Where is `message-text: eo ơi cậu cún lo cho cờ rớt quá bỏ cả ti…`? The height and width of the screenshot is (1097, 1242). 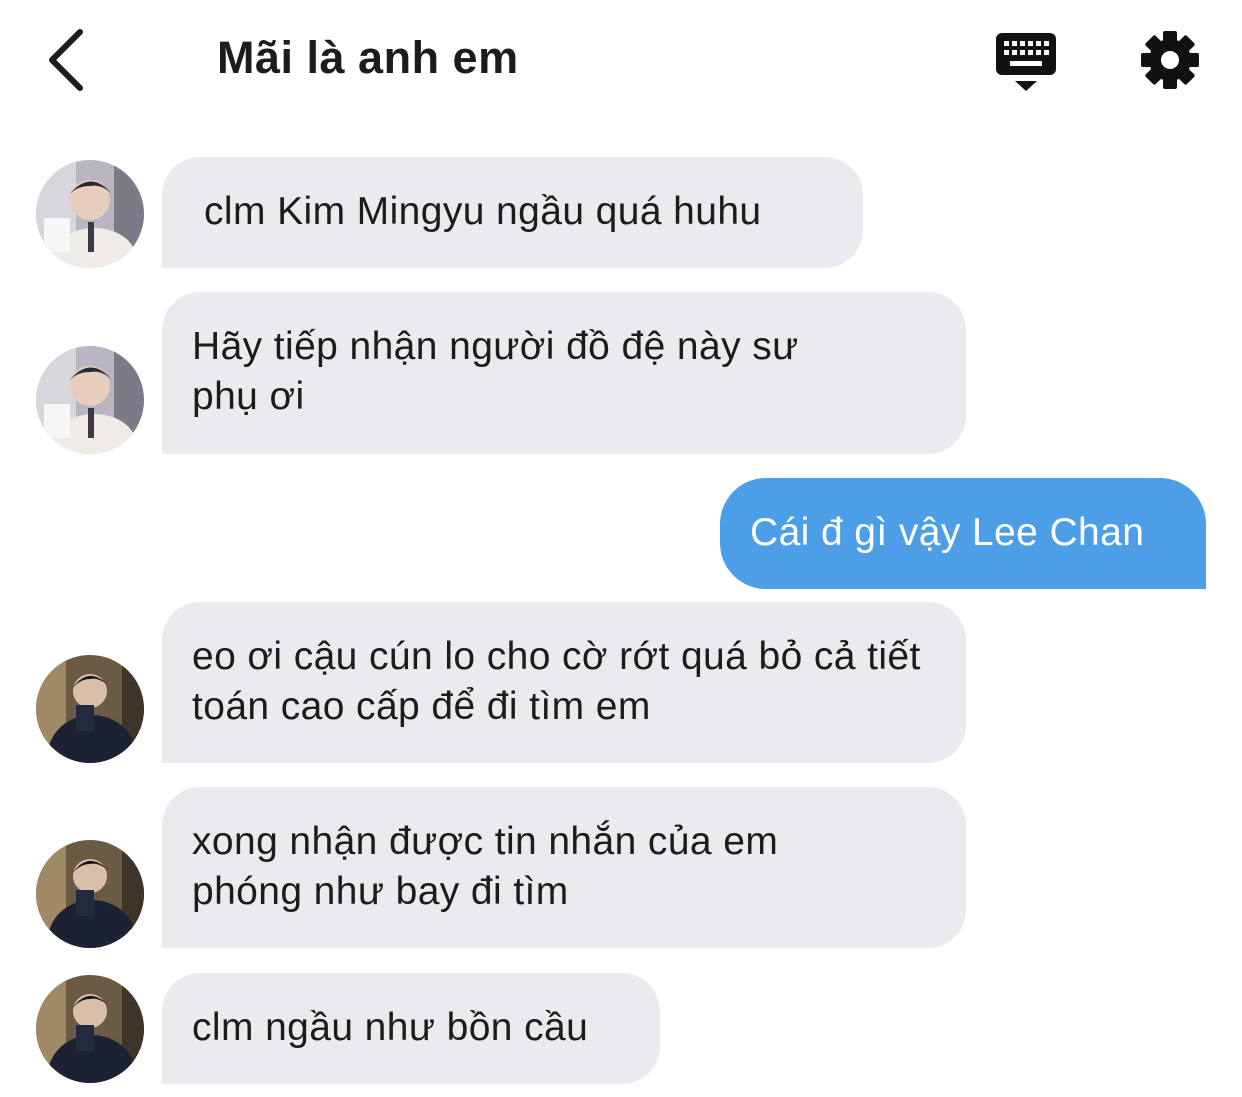
message-text: eo ơi cậu cún lo cho cờ rớt quá bỏ cả ti… is located at coordinates (556, 681).